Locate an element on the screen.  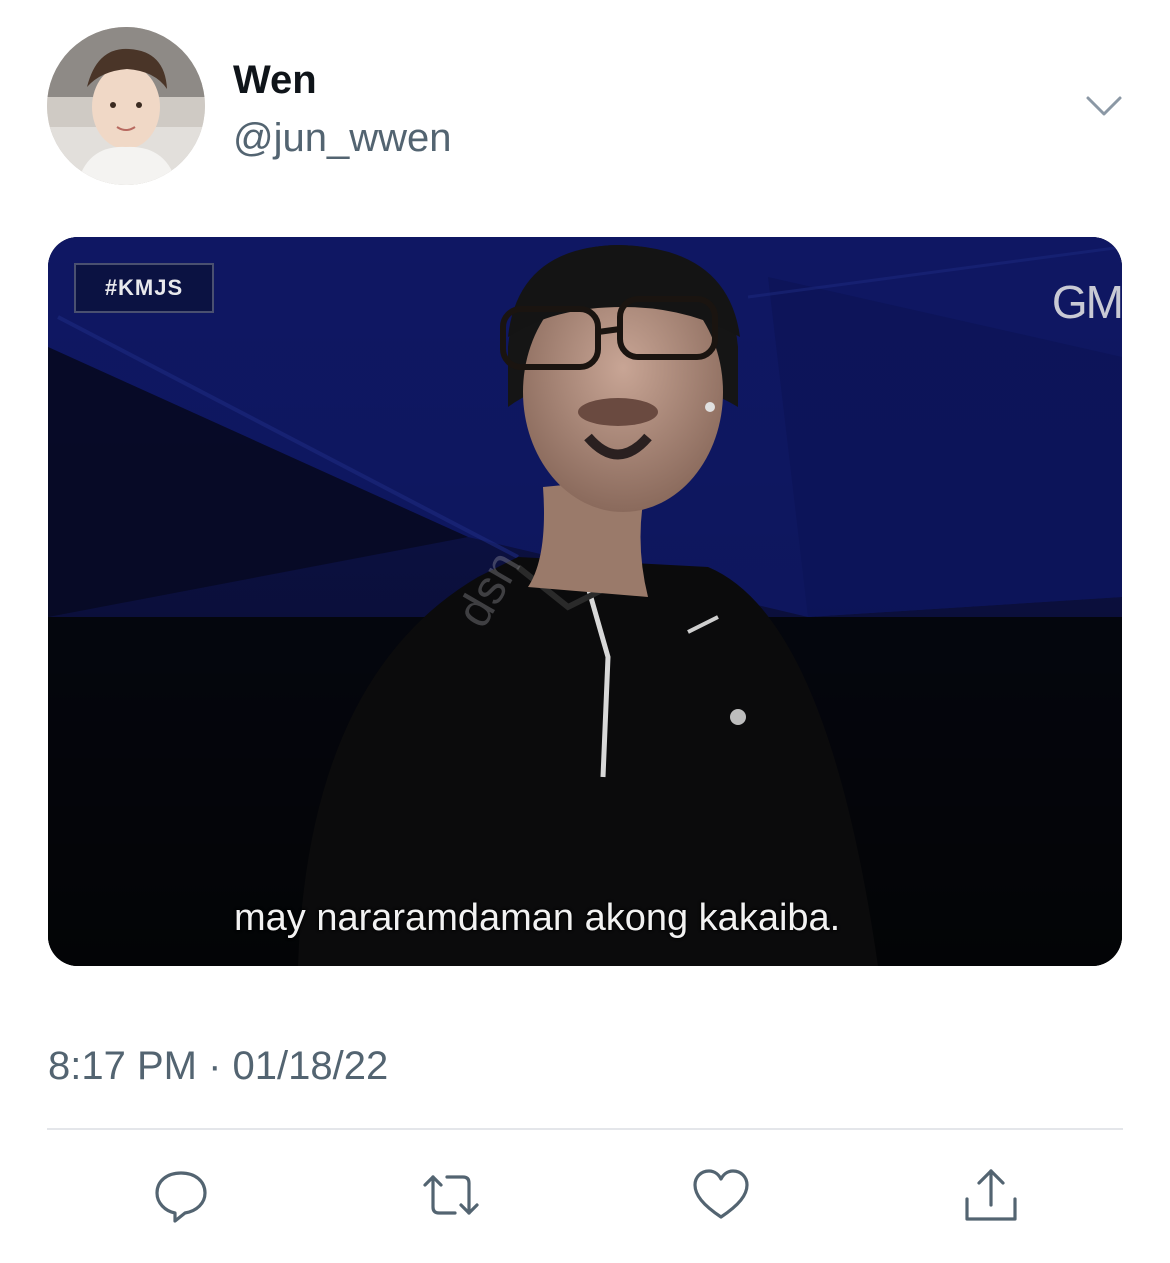
user-handle: @jun_wwen is located at coordinates (342, 138).